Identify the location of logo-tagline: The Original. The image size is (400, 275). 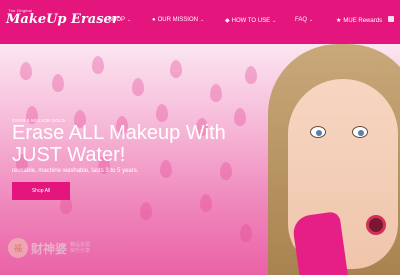
(20, 10).